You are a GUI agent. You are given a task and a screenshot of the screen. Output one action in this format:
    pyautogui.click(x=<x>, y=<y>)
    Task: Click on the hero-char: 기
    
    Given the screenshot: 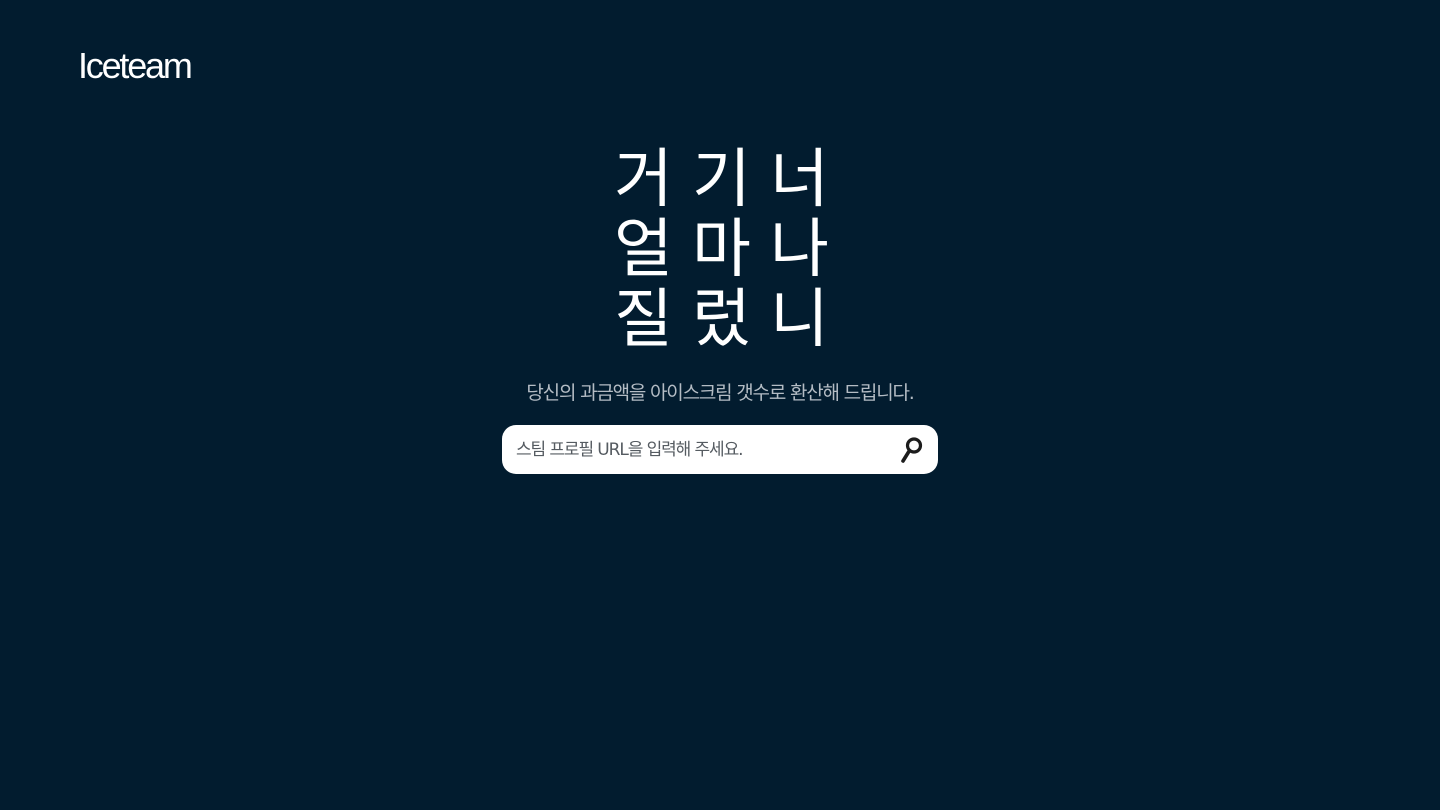 What is the action you would take?
    pyautogui.click(x=721, y=180)
    